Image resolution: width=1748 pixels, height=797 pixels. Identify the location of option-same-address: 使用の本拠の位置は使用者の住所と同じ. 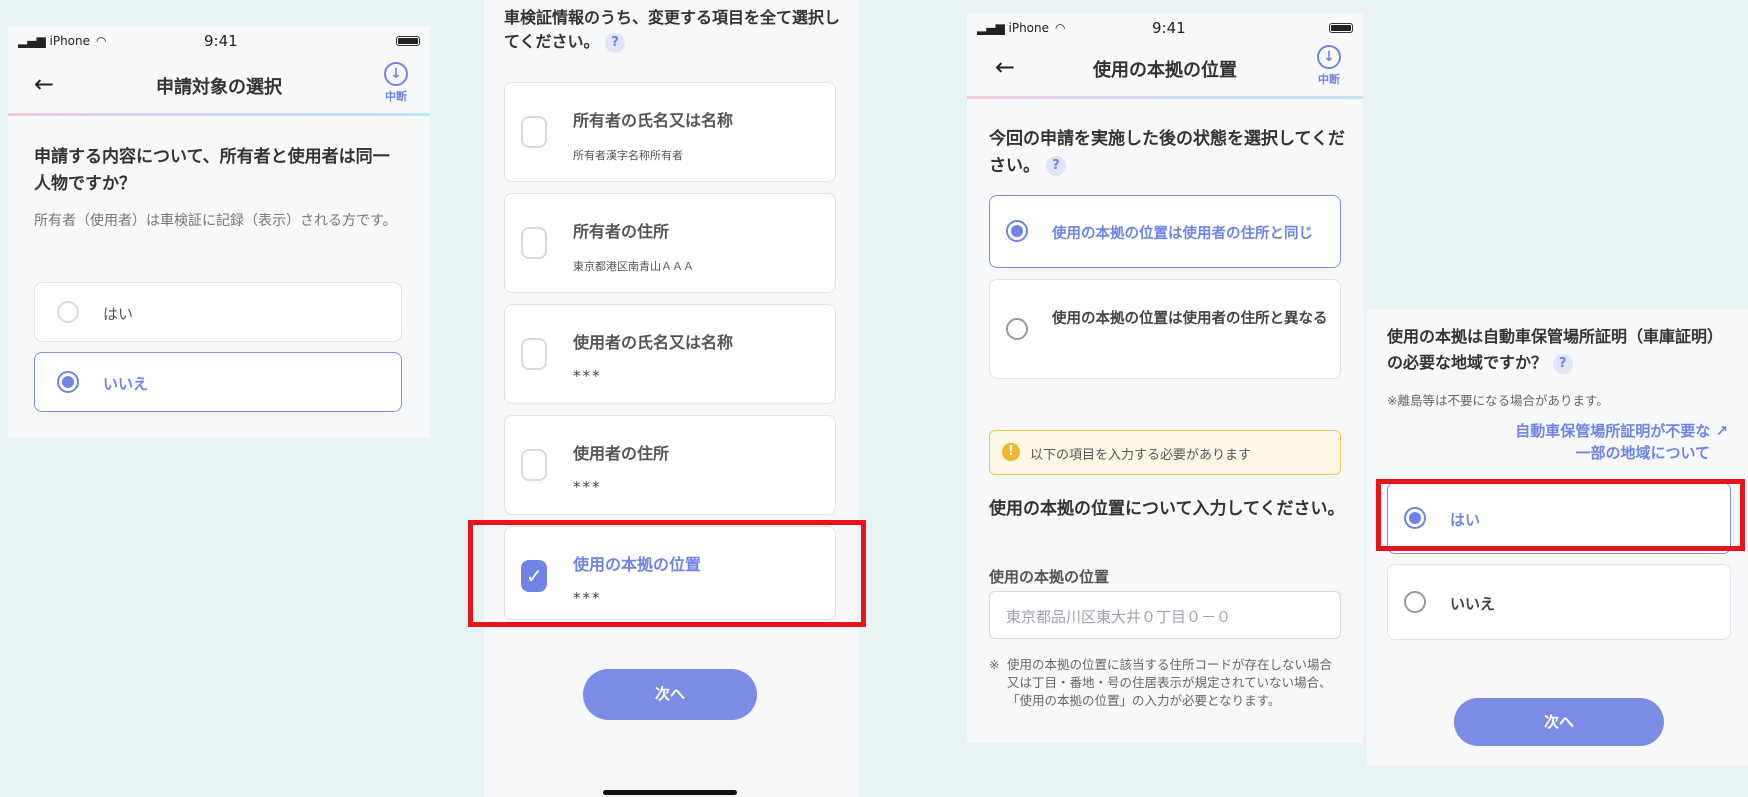
(1165, 231).